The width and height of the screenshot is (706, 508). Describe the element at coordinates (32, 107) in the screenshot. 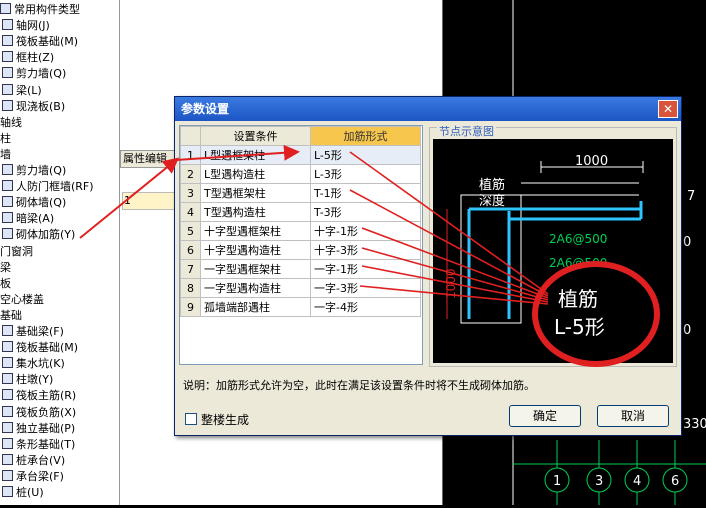

I see `tree-item: 现浇板(B)` at that location.